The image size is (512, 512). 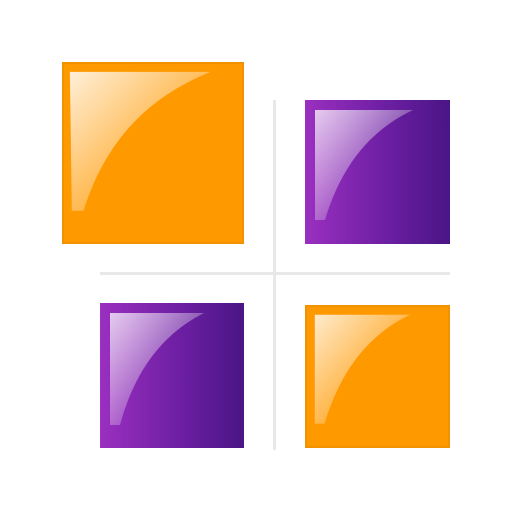 I want to click on purple-tile-bottom-left, so click(x=172, y=375).